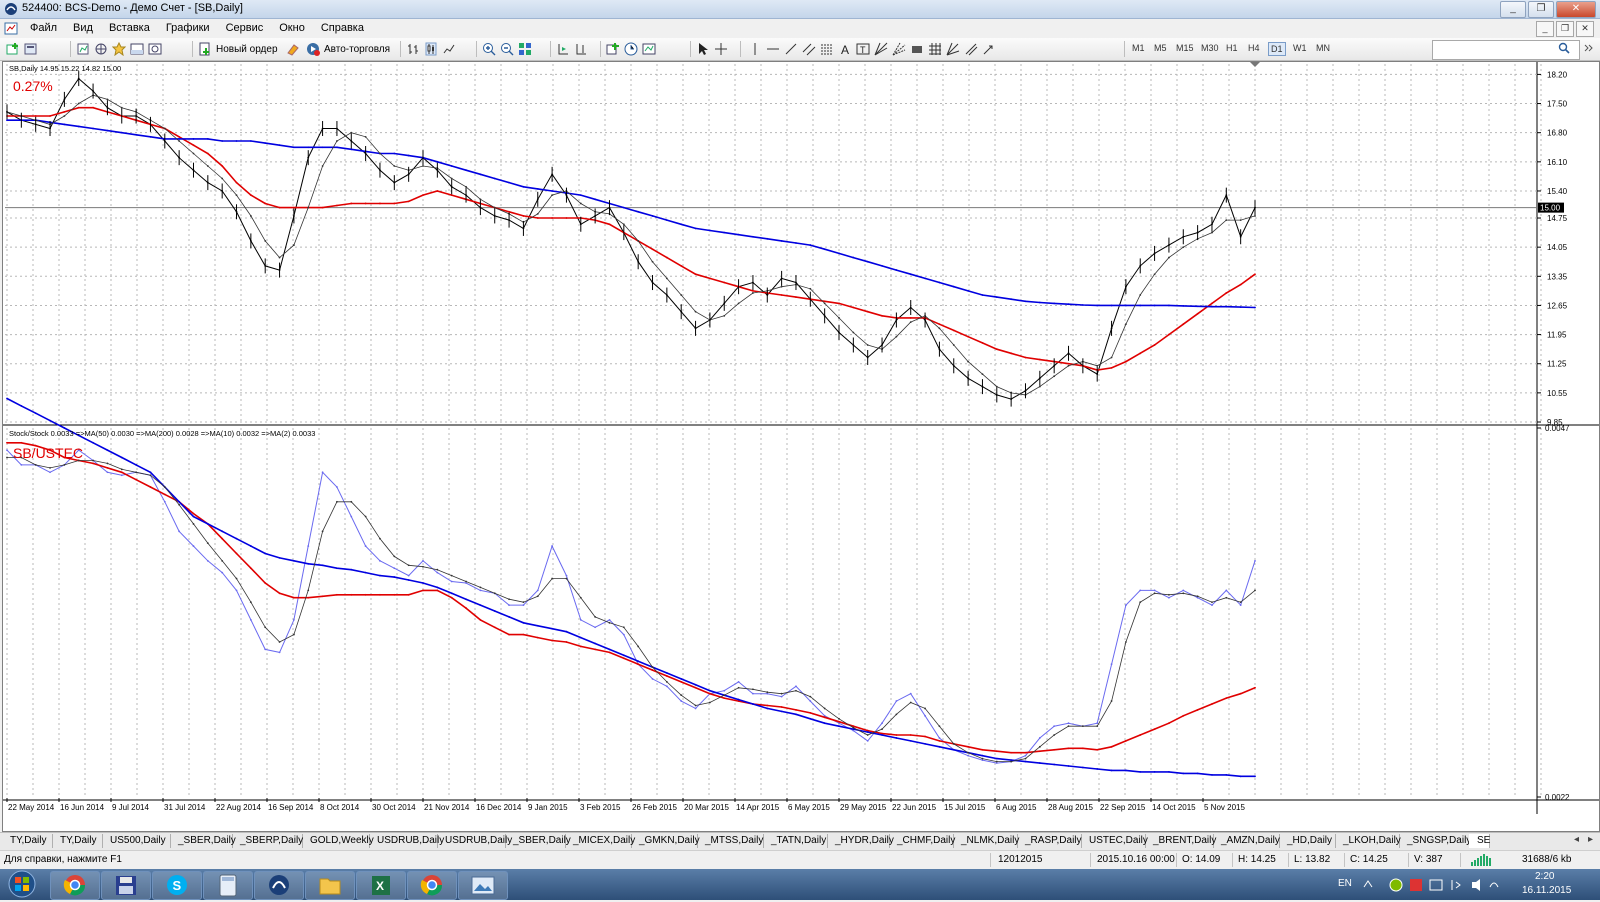  Describe the element at coordinates (809, 49) in the screenshot. I see `equidistant-channel-icon` at that location.